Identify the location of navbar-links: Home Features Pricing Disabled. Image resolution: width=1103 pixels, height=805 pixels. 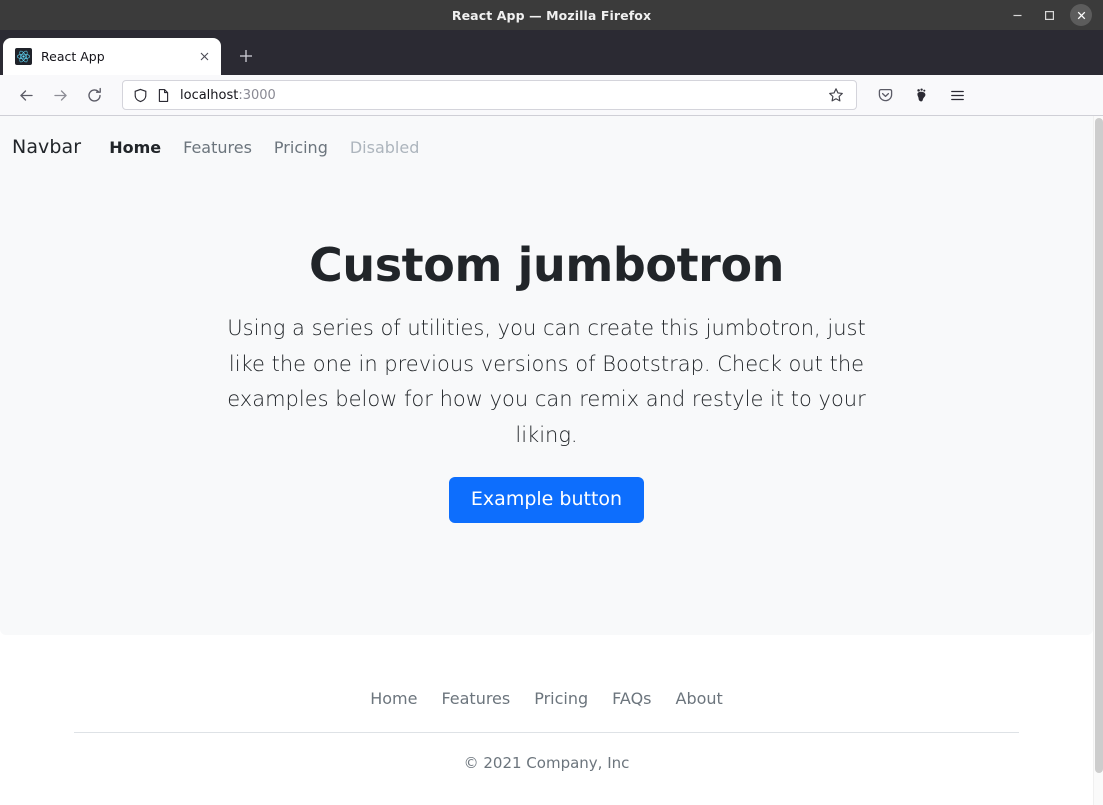
(264, 147).